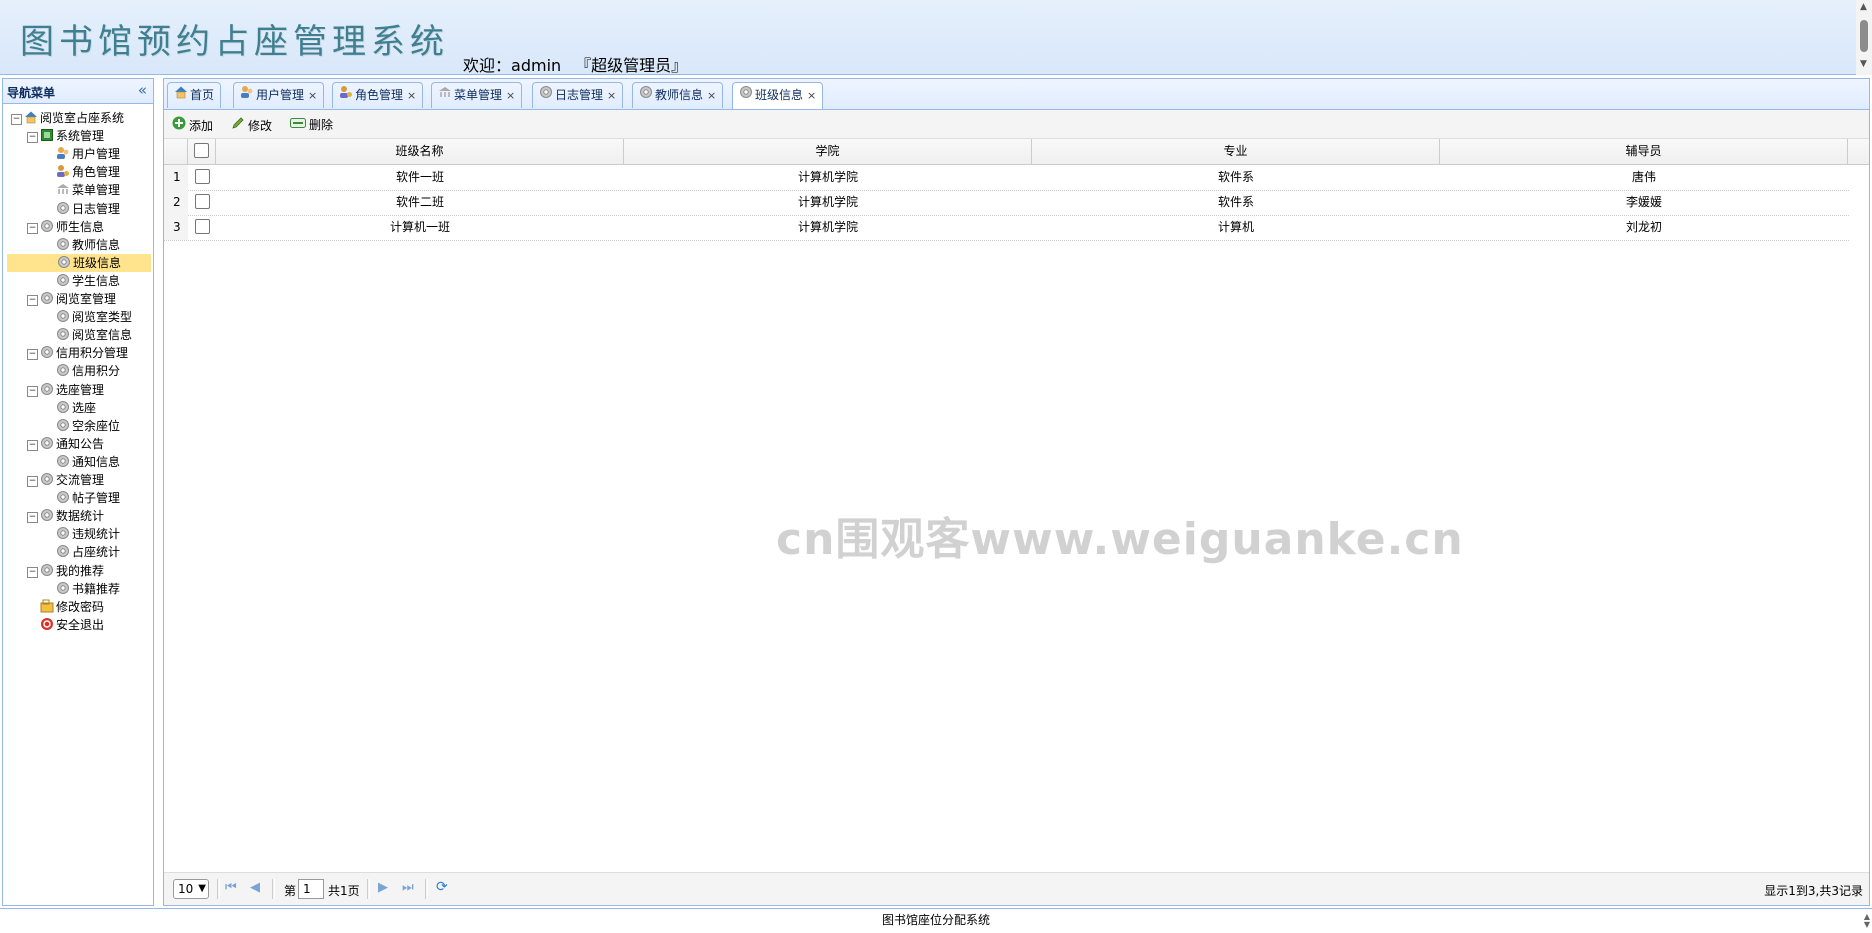 This screenshot has width=1872, height=933. I want to click on last-page-icon: ⏭, so click(408, 887).